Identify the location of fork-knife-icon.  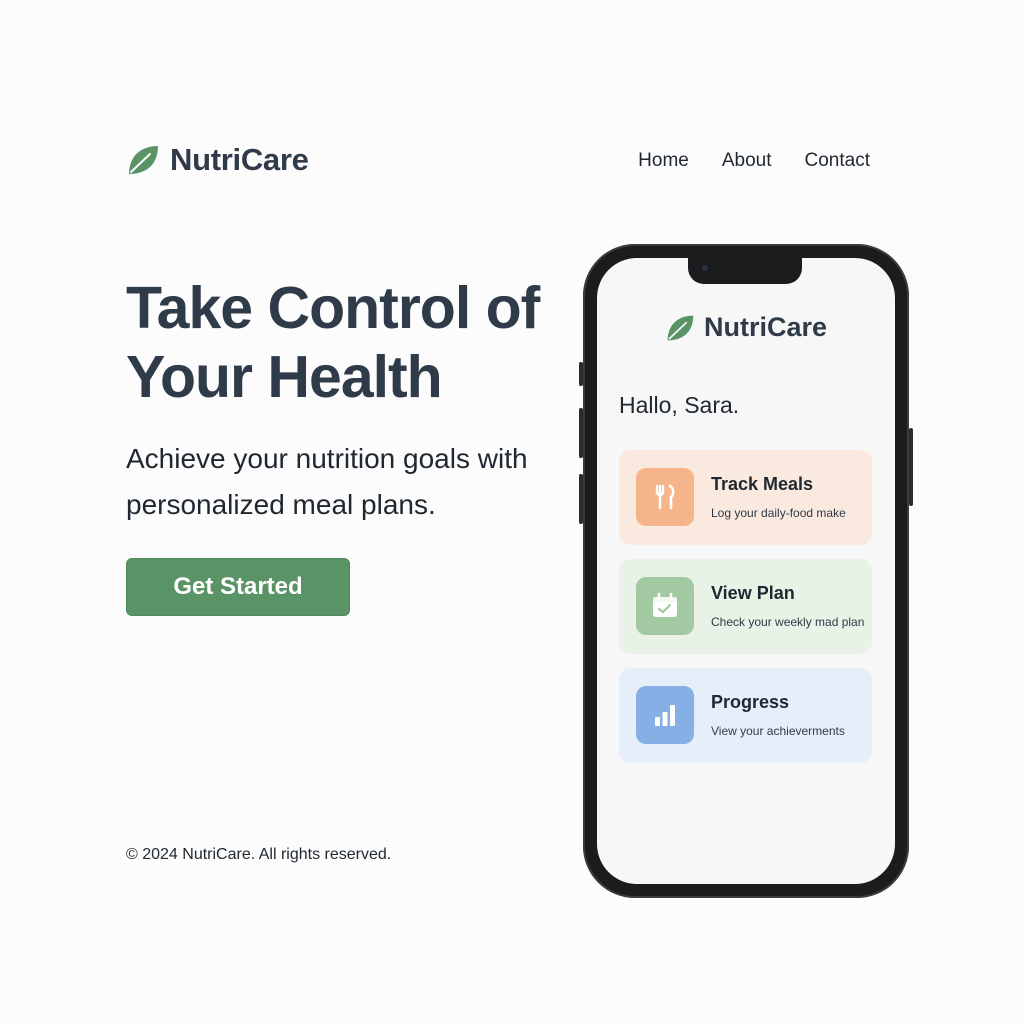
(665, 497).